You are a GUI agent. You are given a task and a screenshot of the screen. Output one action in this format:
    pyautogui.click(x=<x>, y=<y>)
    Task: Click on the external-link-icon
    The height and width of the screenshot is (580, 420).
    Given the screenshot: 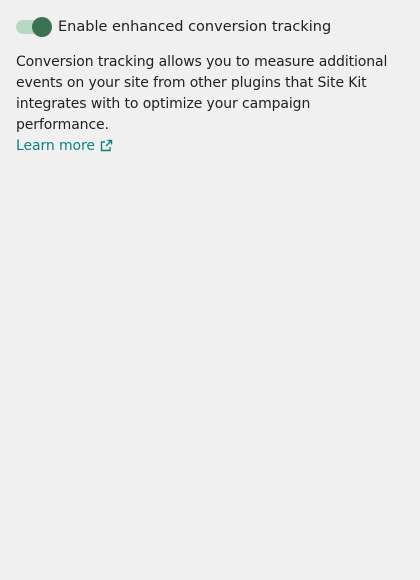 What is the action you would take?
    pyautogui.click(x=106, y=148)
    